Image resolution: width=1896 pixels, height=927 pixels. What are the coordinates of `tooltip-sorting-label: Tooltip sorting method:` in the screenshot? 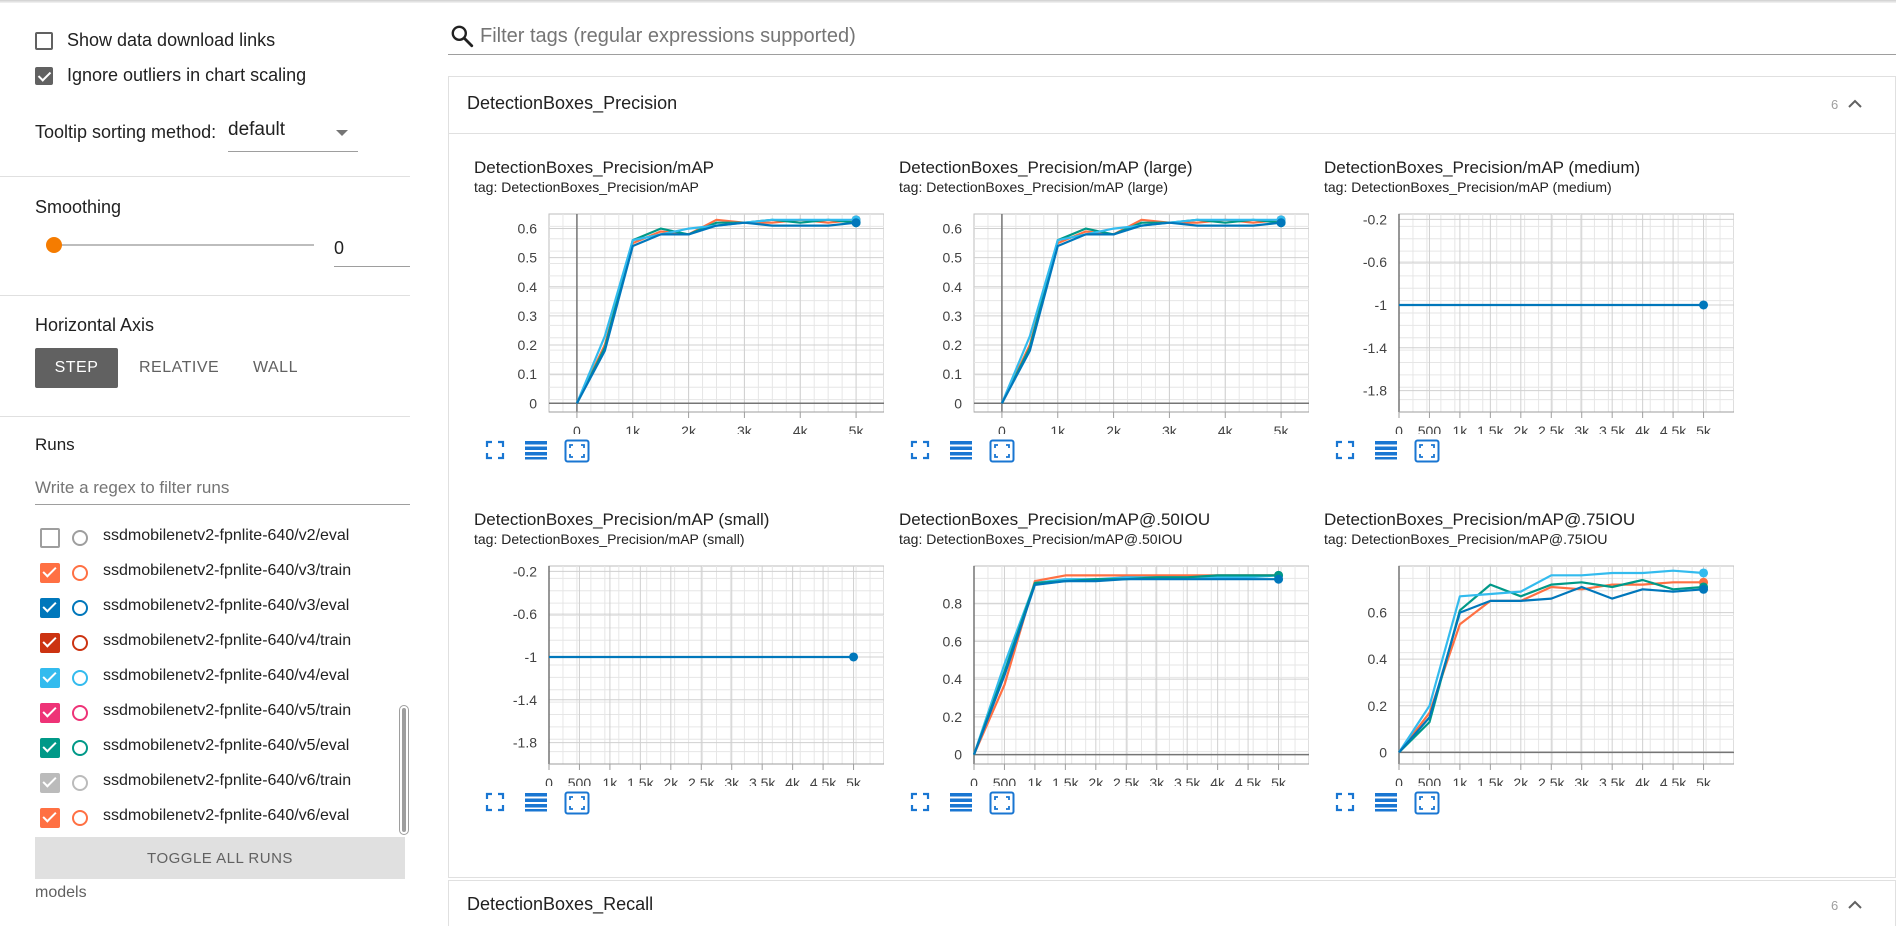 It's located at (126, 132).